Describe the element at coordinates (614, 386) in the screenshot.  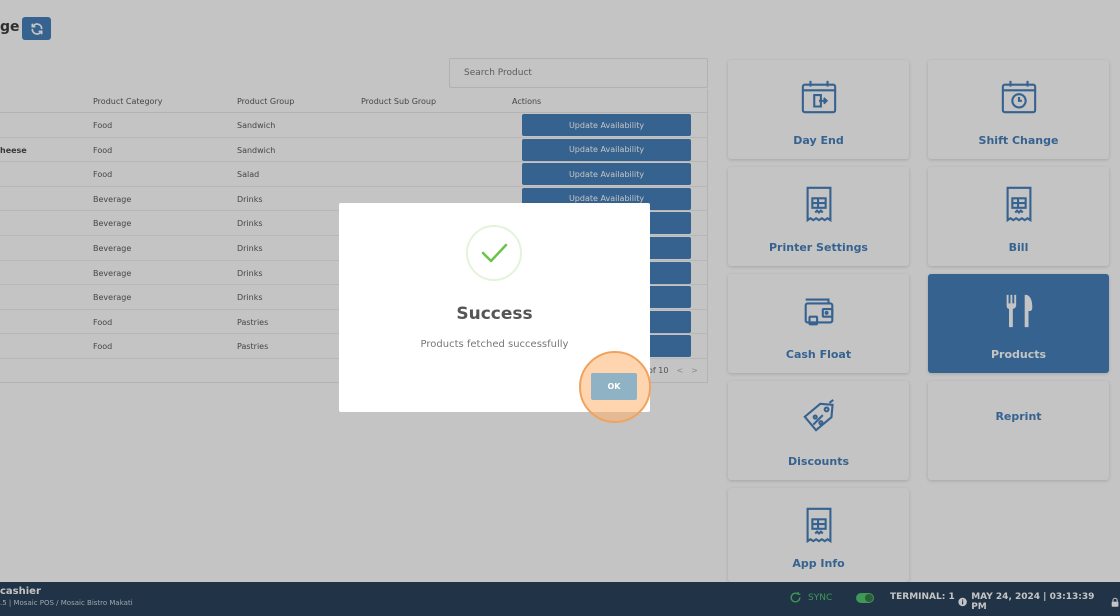
I see `ok-button: OK` at that location.